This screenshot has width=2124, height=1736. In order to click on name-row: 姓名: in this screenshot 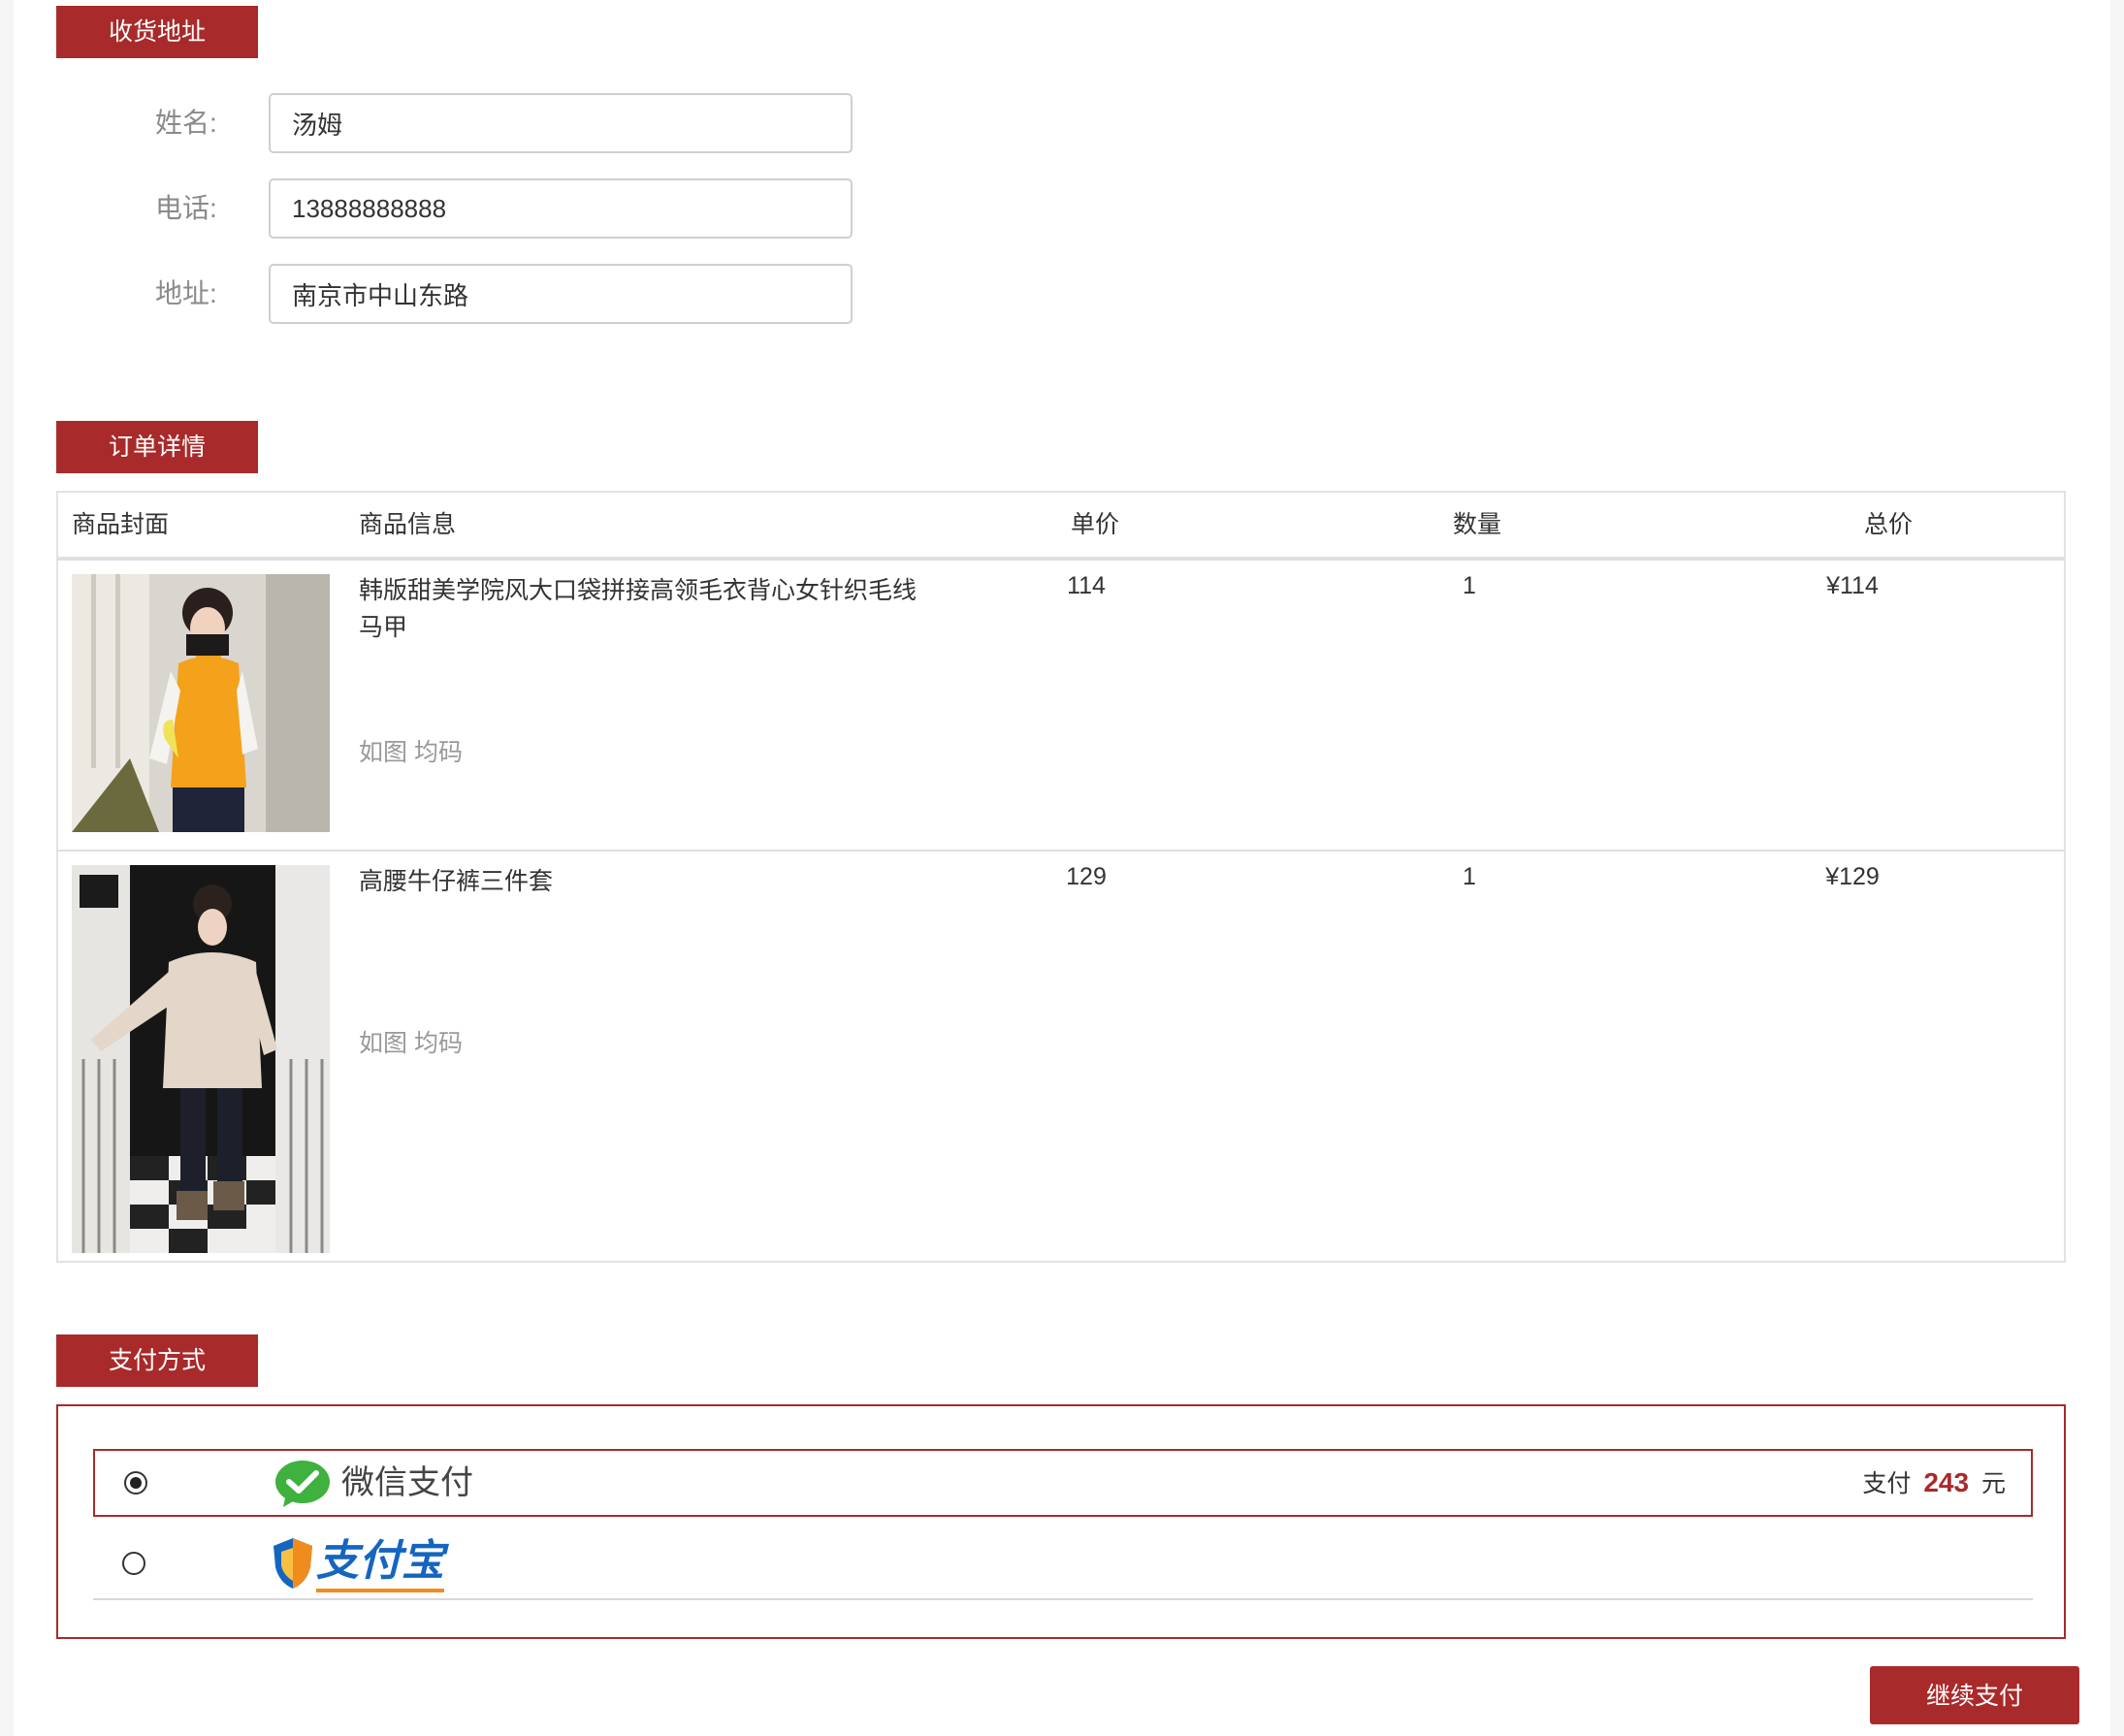, I will do `click(450, 123)`.